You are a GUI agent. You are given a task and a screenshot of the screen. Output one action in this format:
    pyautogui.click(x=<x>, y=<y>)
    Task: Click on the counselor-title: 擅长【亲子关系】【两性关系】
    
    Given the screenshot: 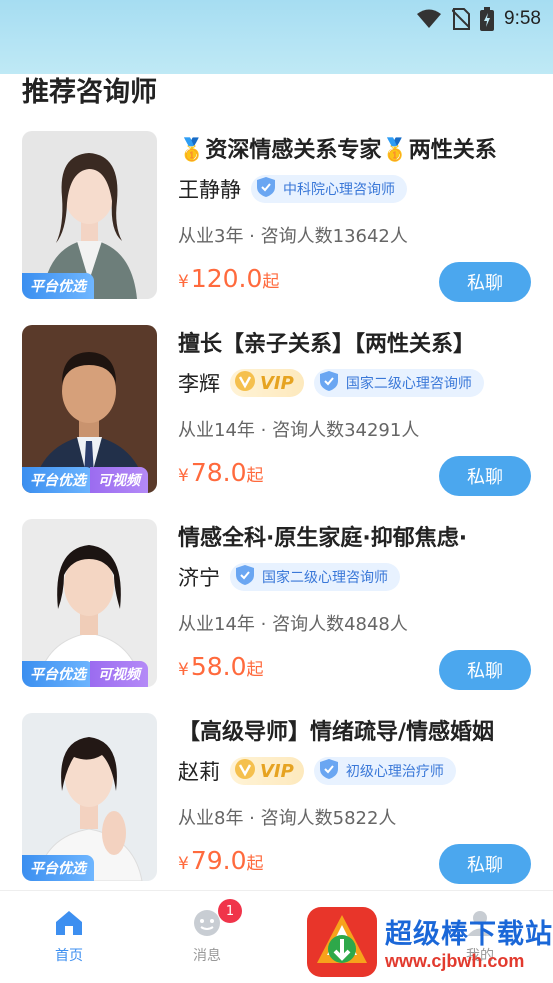 What is the action you would take?
    pyautogui.click(x=327, y=344)
    